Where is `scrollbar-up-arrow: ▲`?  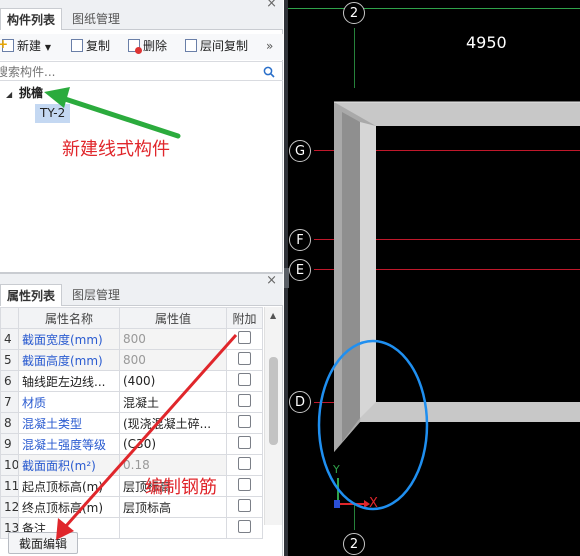 scrollbar-up-arrow: ▲ is located at coordinates (273, 315).